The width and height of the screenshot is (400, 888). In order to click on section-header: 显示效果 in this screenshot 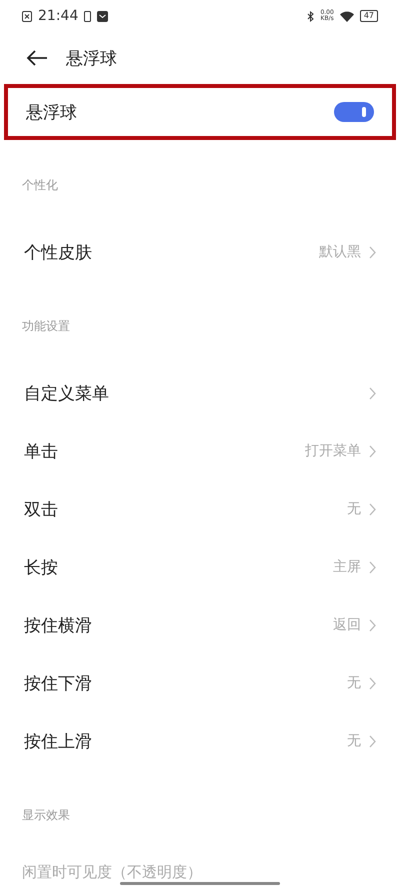, I will do `click(46, 815)`.